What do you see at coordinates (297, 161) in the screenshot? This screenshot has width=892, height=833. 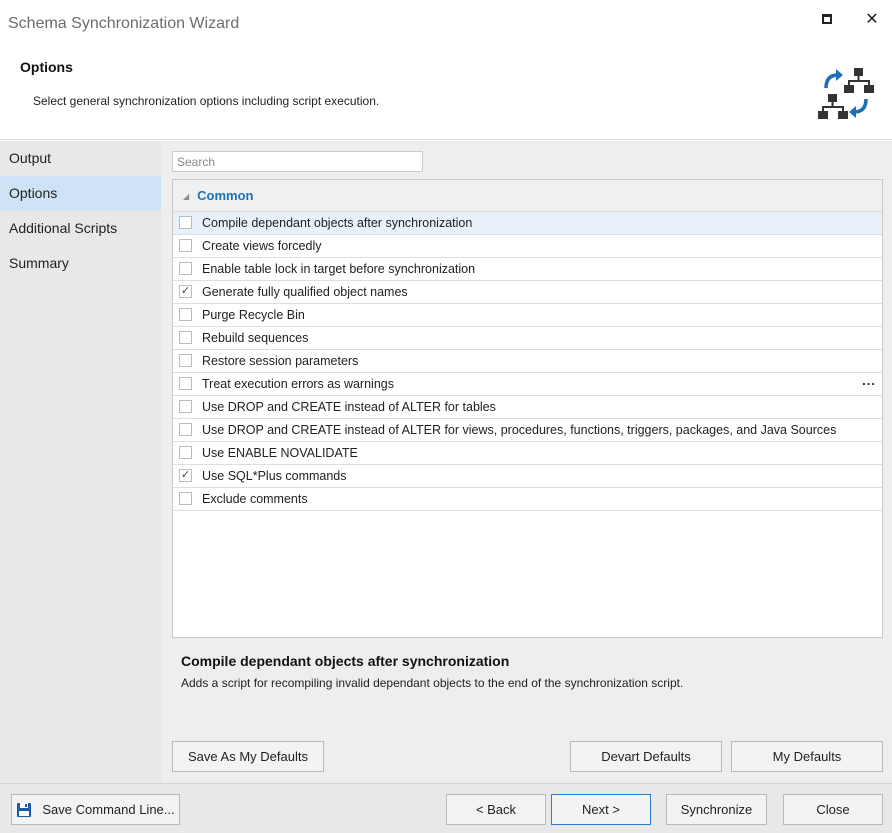 I see `search-input` at bounding box center [297, 161].